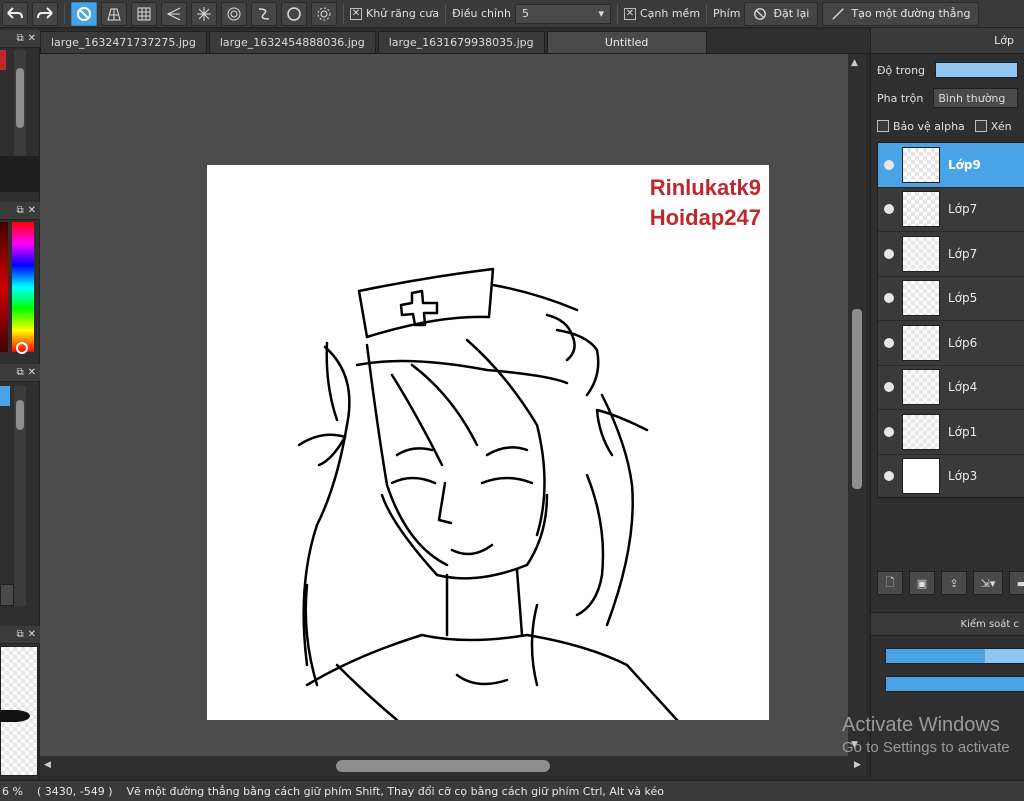 Image resolution: width=1024 pixels, height=801 pixels. I want to click on new-page-icon: 🗋, so click(890, 582).